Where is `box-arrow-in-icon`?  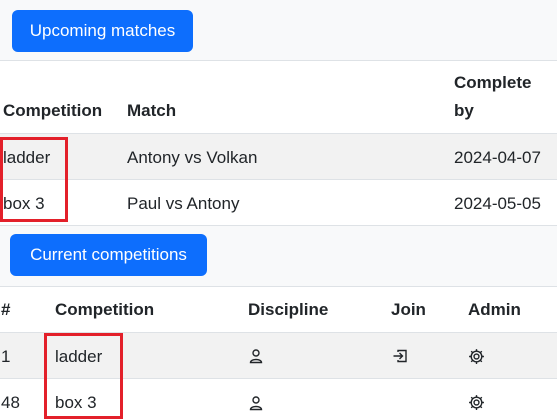
box-arrow-in-icon is located at coordinates (400, 356).